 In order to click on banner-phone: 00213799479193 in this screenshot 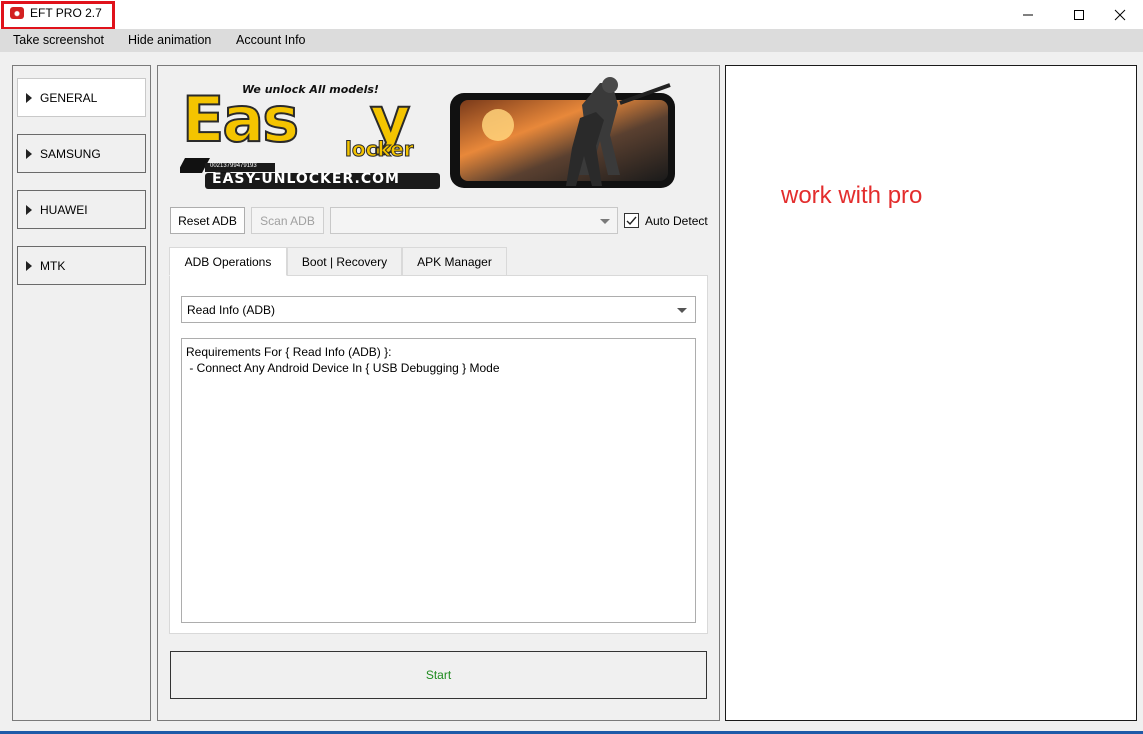, I will do `click(233, 166)`.